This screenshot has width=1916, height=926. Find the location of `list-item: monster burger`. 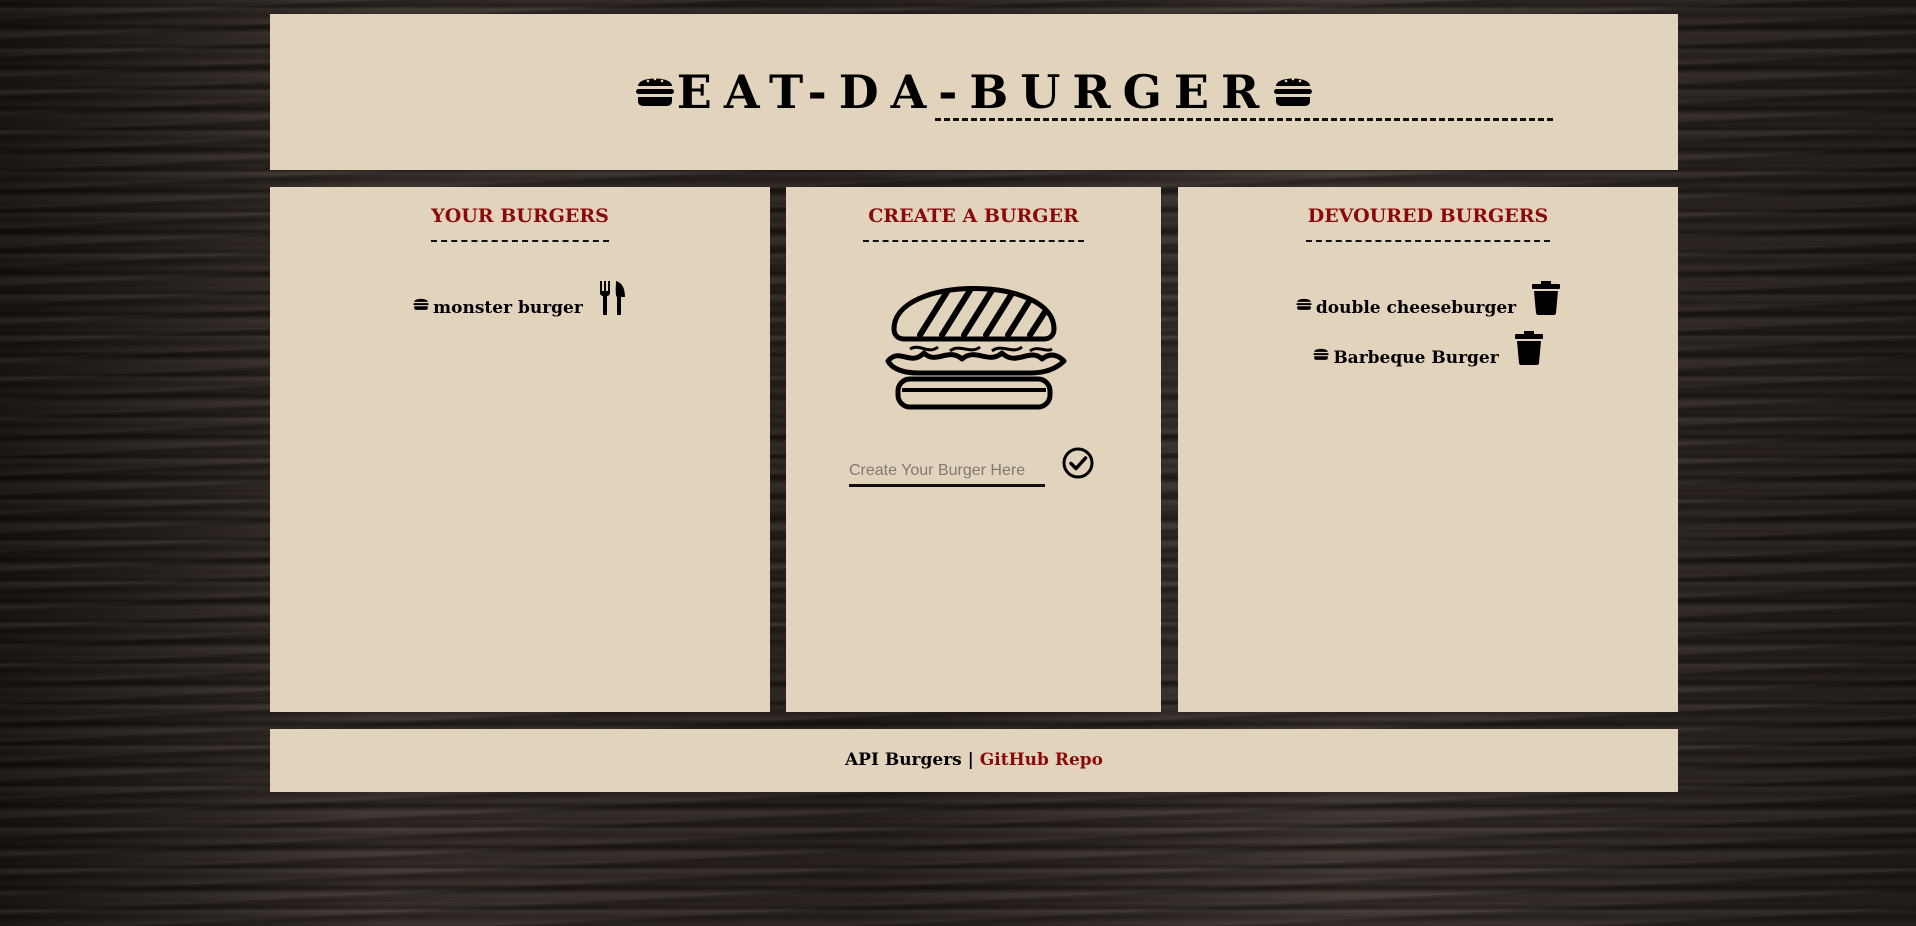

list-item: monster burger is located at coordinates (520, 306).